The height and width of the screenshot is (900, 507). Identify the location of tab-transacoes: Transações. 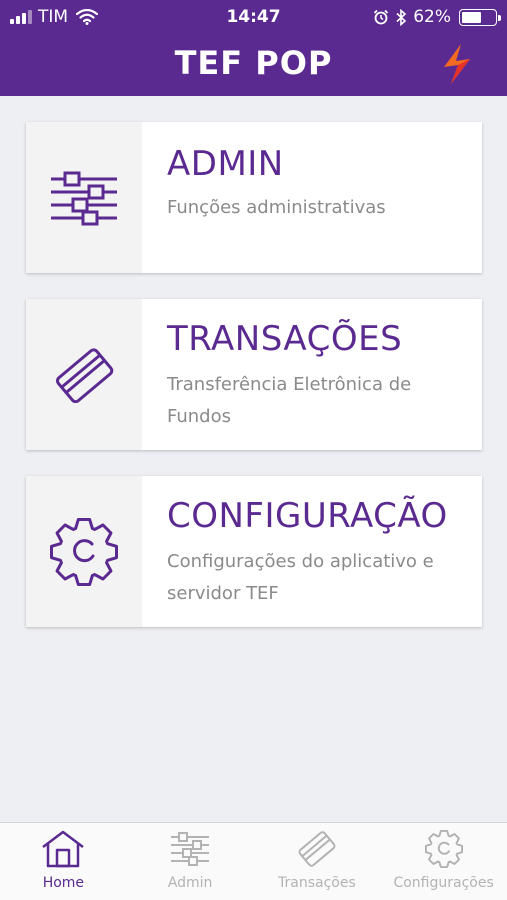
(317, 861).